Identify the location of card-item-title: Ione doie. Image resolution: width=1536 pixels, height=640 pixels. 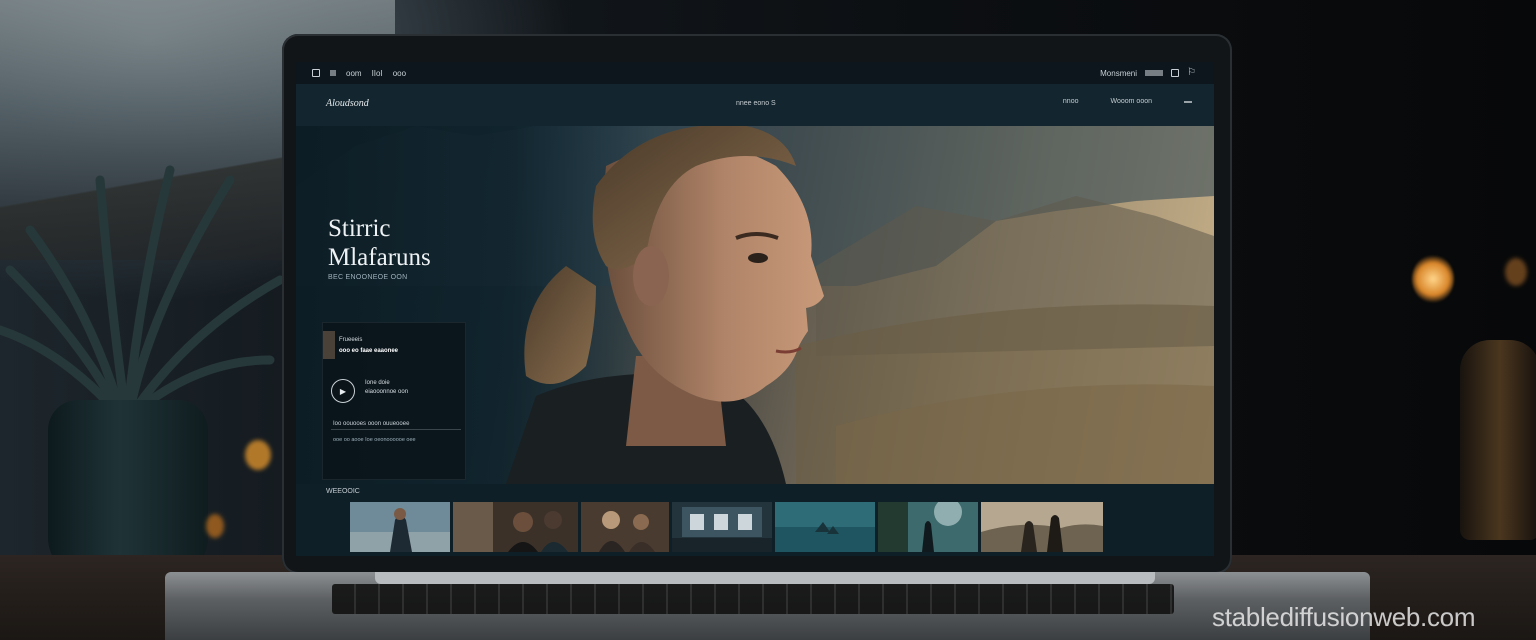
(377, 383).